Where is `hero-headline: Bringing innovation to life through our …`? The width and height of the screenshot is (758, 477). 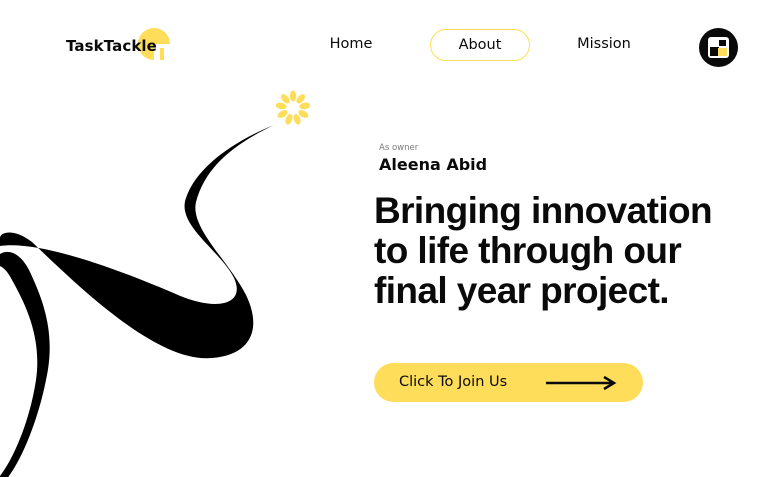
hero-headline: Bringing innovation to life through our … is located at coordinates (543, 250).